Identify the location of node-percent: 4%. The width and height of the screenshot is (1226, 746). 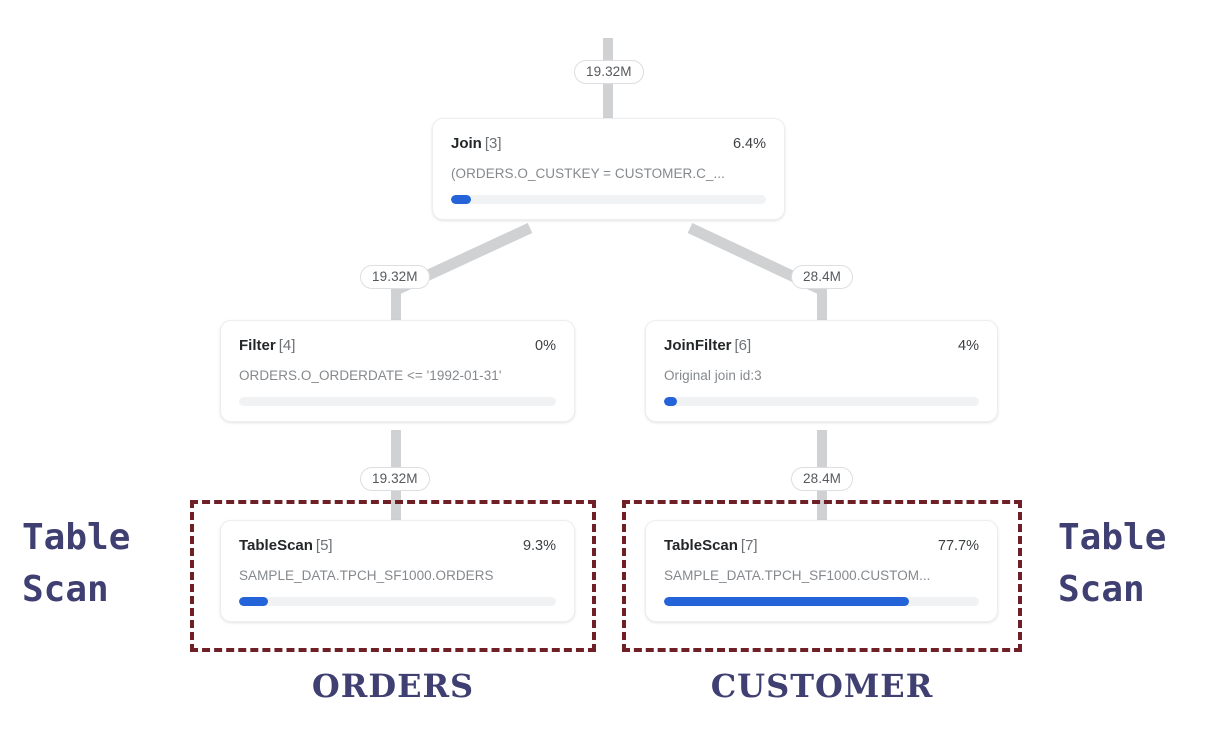
(968, 346).